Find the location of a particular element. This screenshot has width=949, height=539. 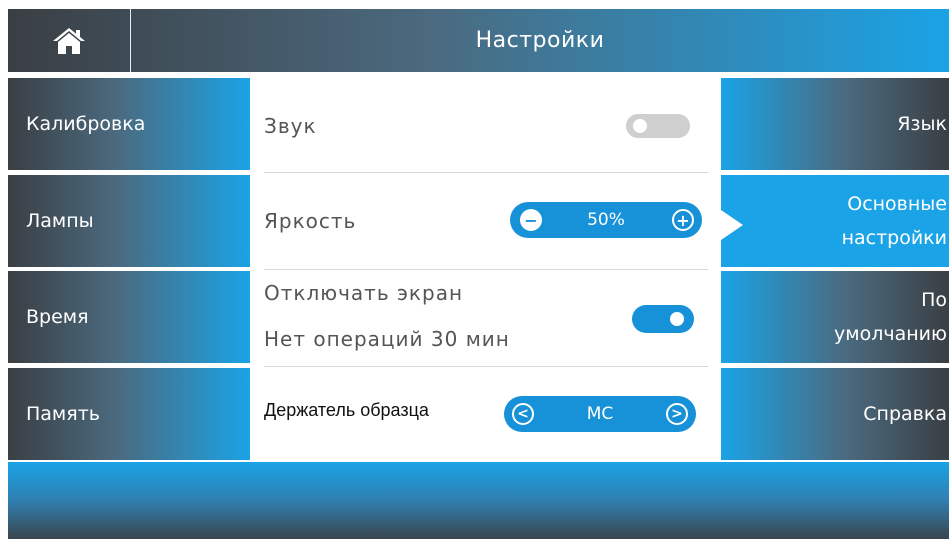

nav-time-label: Время is located at coordinates (57, 317).